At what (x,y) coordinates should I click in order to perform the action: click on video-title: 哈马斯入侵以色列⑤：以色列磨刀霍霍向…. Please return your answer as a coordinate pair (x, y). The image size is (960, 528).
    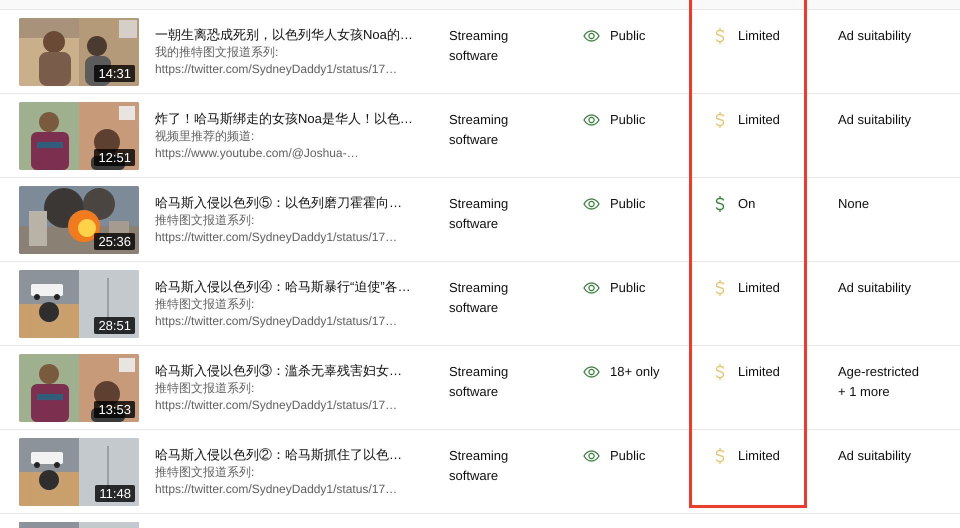
    Looking at the image, I should click on (302, 203).